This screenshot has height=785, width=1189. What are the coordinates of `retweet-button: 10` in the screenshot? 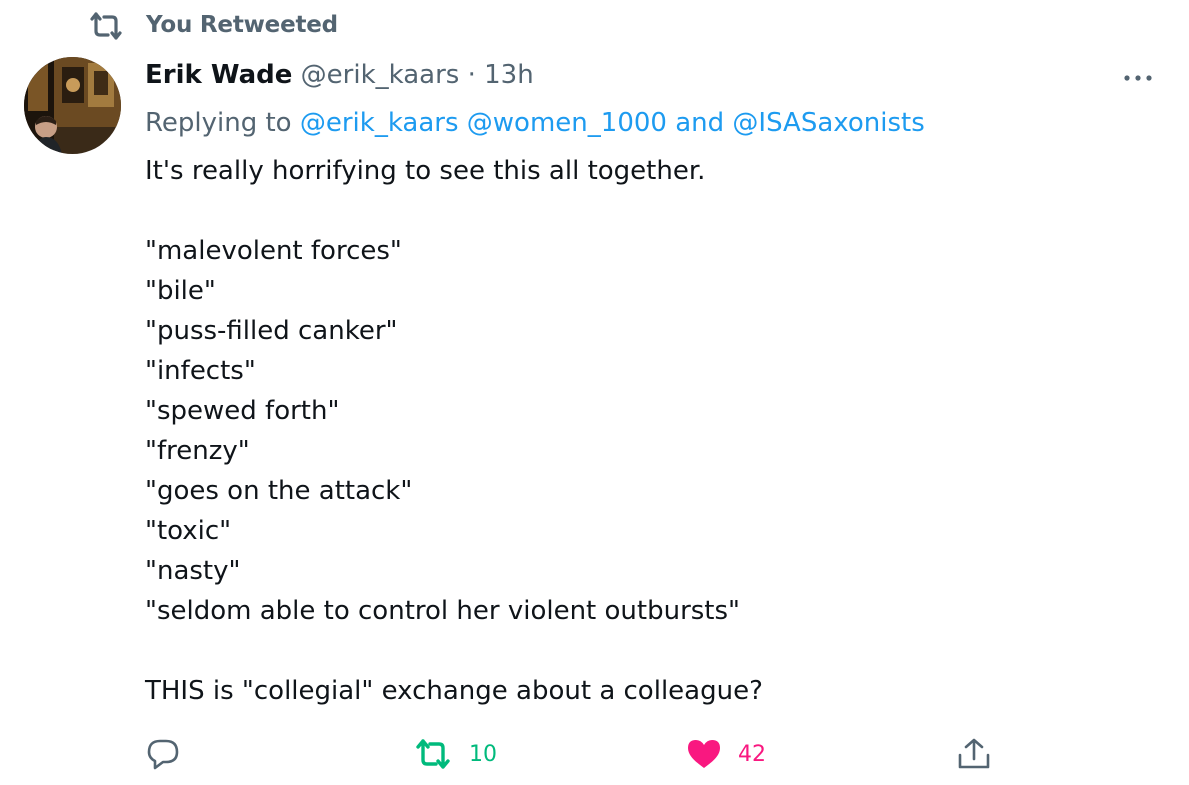 It's located at (455, 754).